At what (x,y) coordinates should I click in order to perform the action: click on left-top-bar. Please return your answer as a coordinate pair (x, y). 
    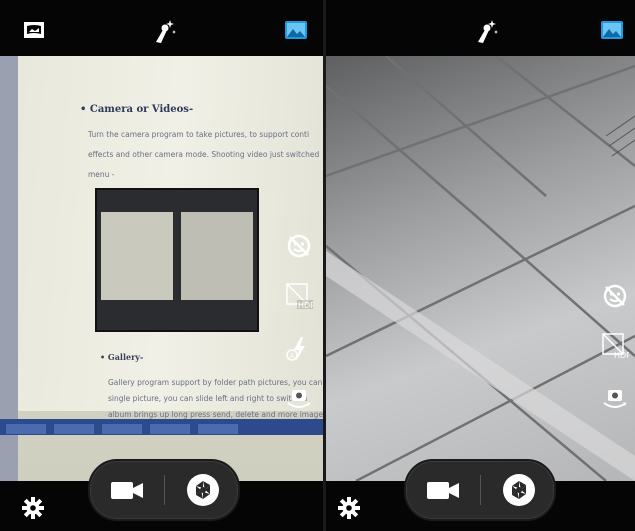
    Looking at the image, I should click on (161, 28).